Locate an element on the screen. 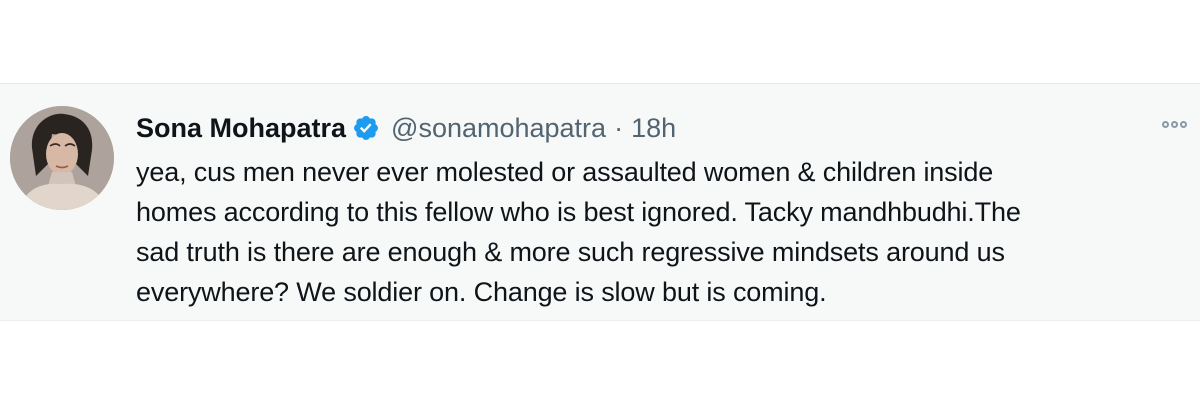  more-options-icon is located at coordinates (1174, 124).